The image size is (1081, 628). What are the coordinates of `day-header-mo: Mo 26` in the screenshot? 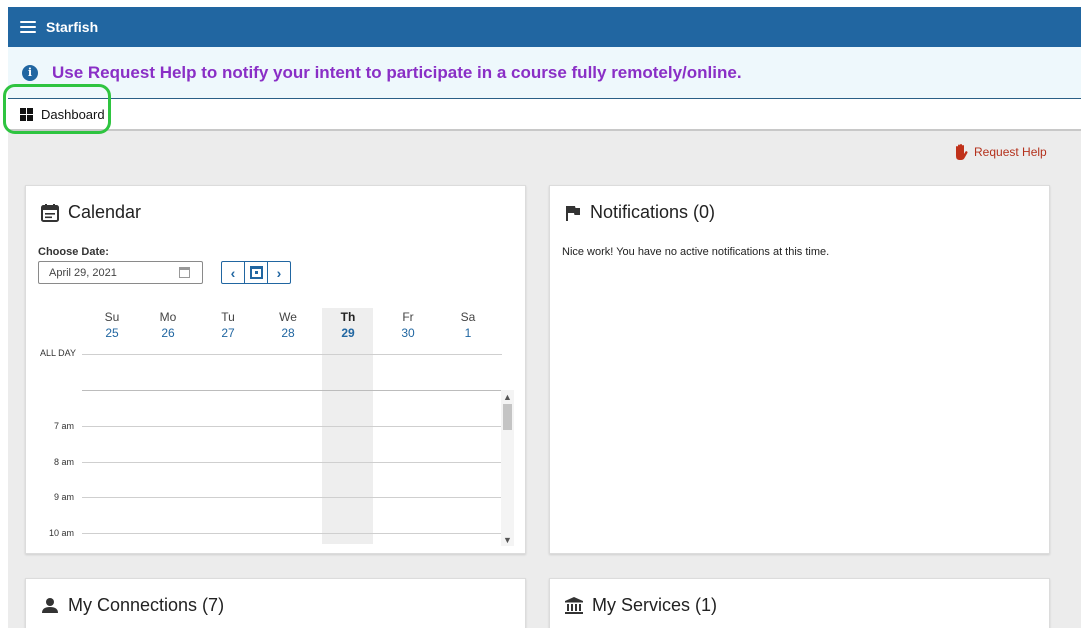 It's located at (168, 325).